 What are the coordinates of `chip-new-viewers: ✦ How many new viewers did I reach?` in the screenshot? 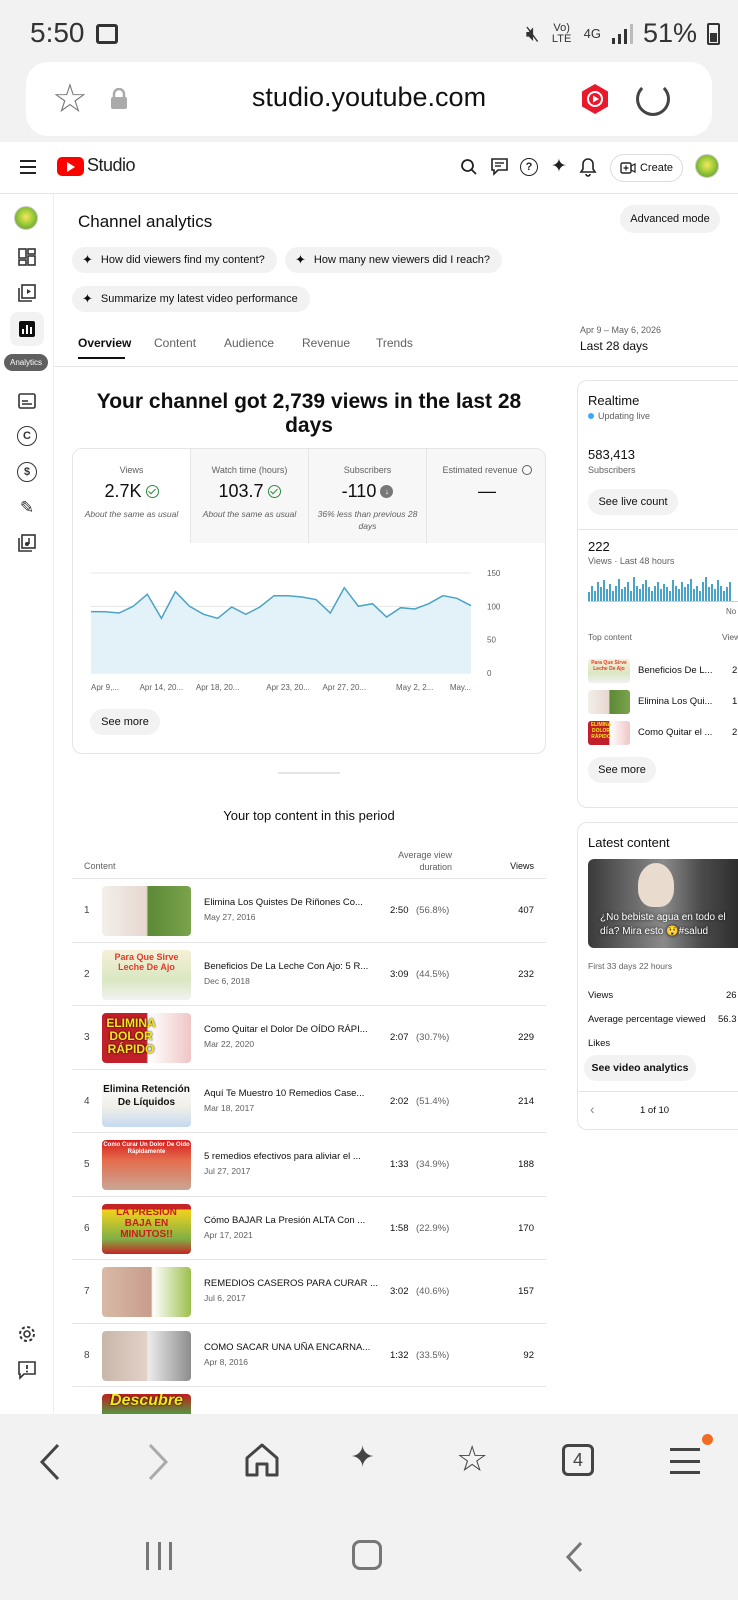 It's located at (393, 260).